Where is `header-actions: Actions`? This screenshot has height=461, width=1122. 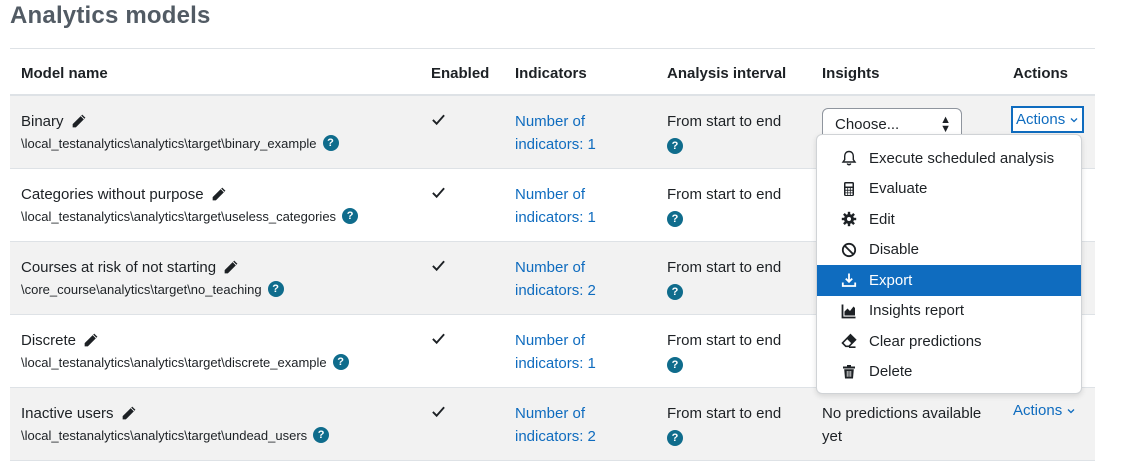 header-actions: Actions is located at coordinates (1041, 73).